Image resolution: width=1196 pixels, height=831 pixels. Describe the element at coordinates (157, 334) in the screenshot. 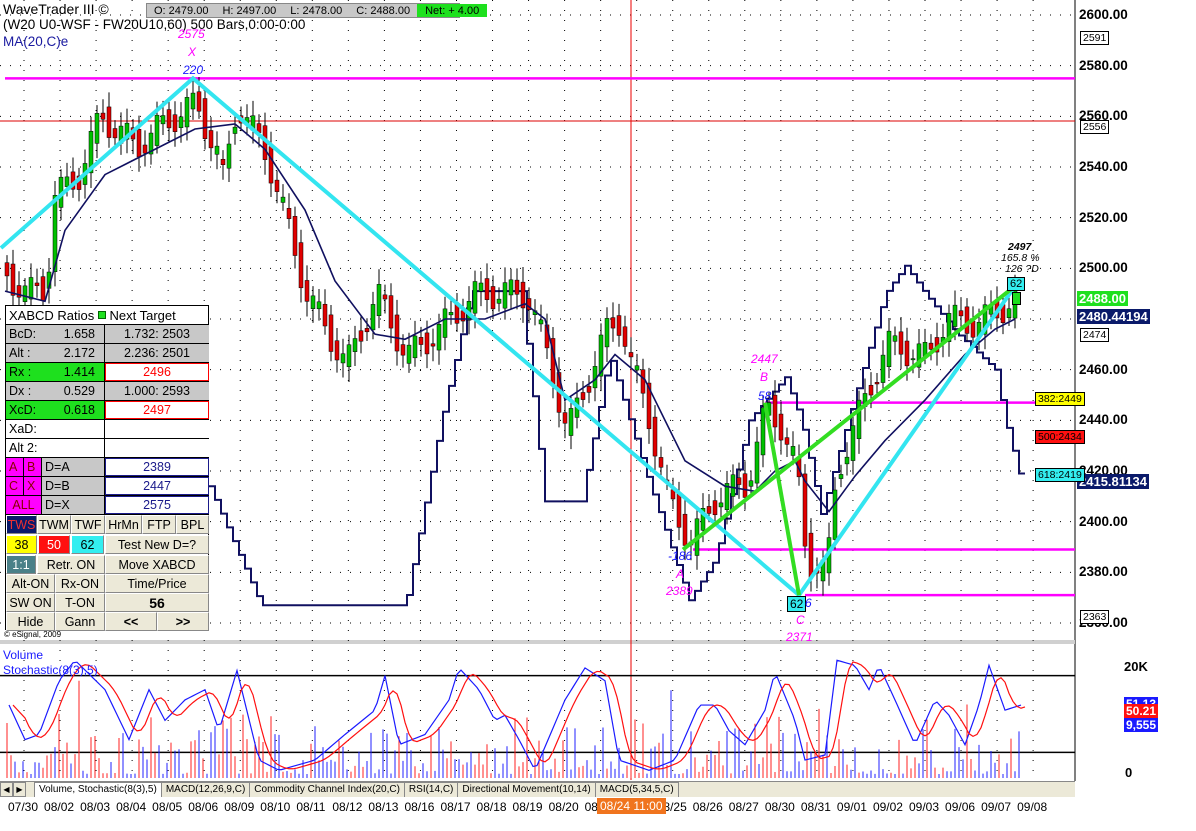

I see `target-value: 1.732: 2503` at that location.